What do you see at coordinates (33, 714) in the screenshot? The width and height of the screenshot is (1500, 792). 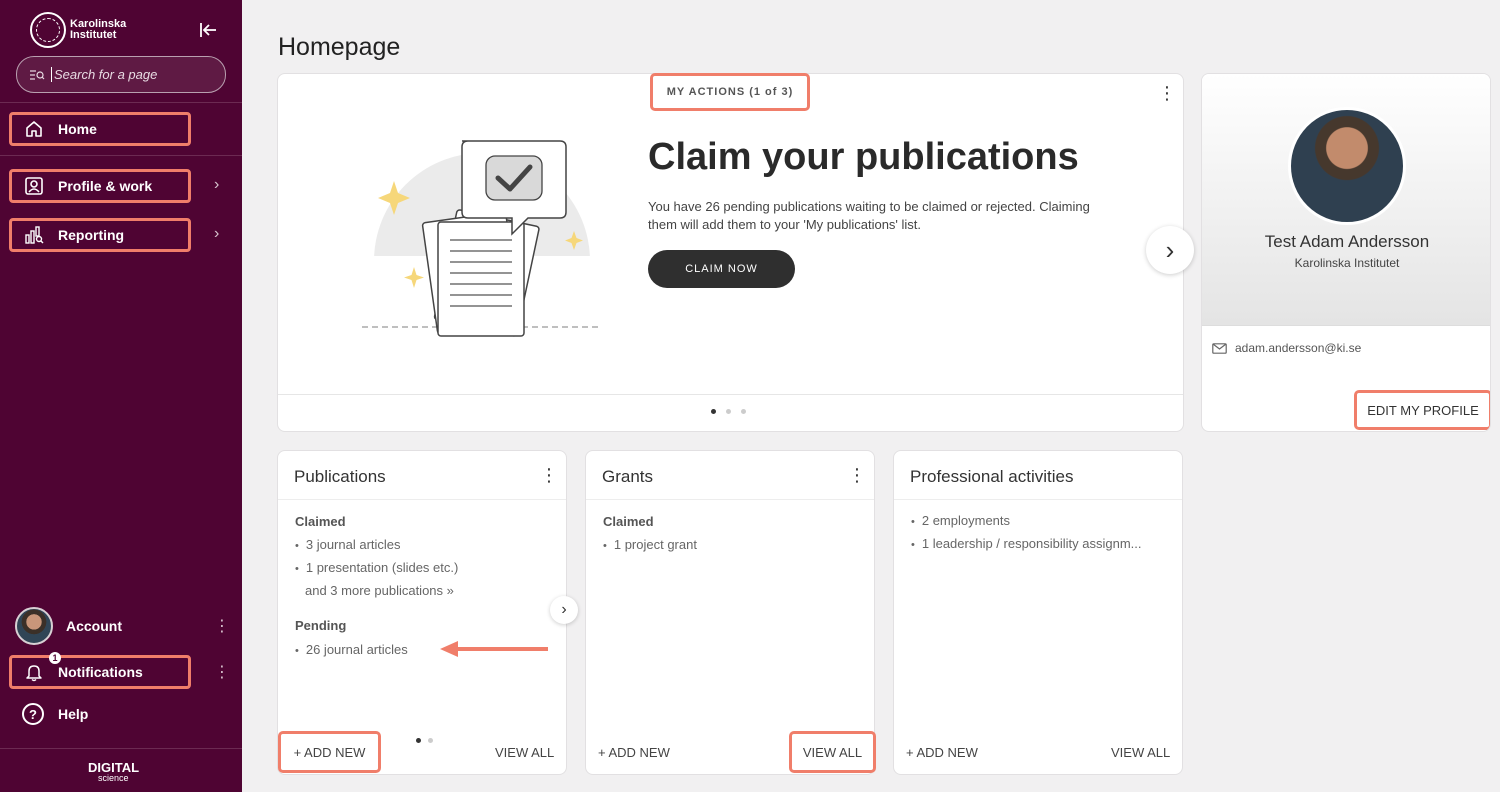 I see `help-icon: ?` at bounding box center [33, 714].